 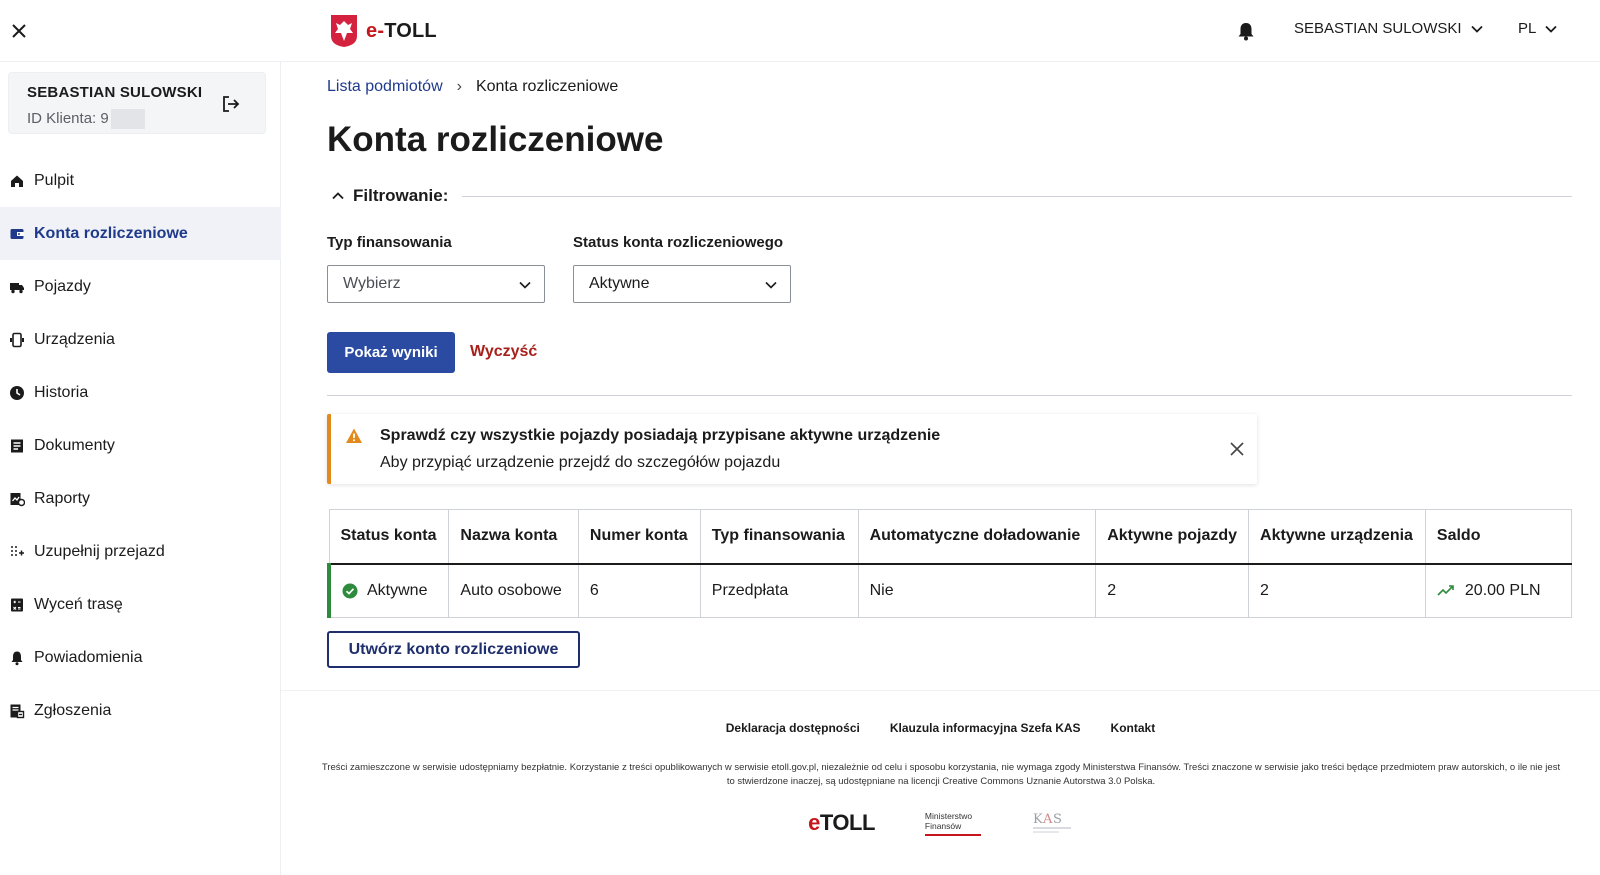 What do you see at coordinates (779, 590) in the screenshot?
I see `table-cell: Przedpłata` at bounding box center [779, 590].